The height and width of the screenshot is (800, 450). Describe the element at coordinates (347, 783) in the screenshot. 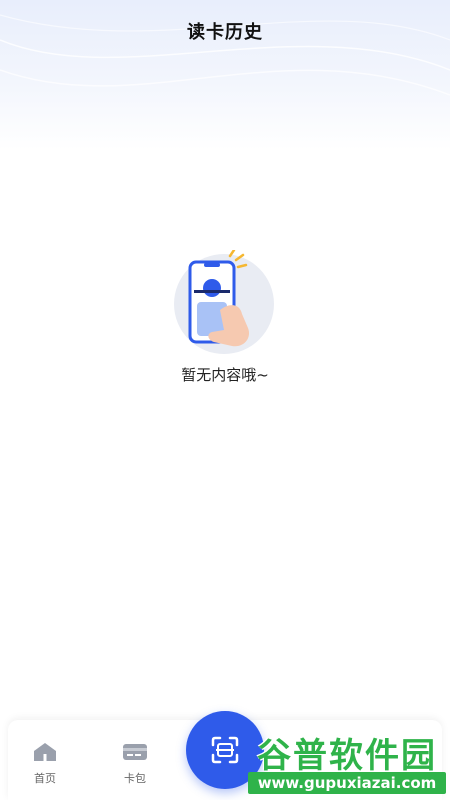

I see `watermark-url: www.gupuxiazai.com` at that location.